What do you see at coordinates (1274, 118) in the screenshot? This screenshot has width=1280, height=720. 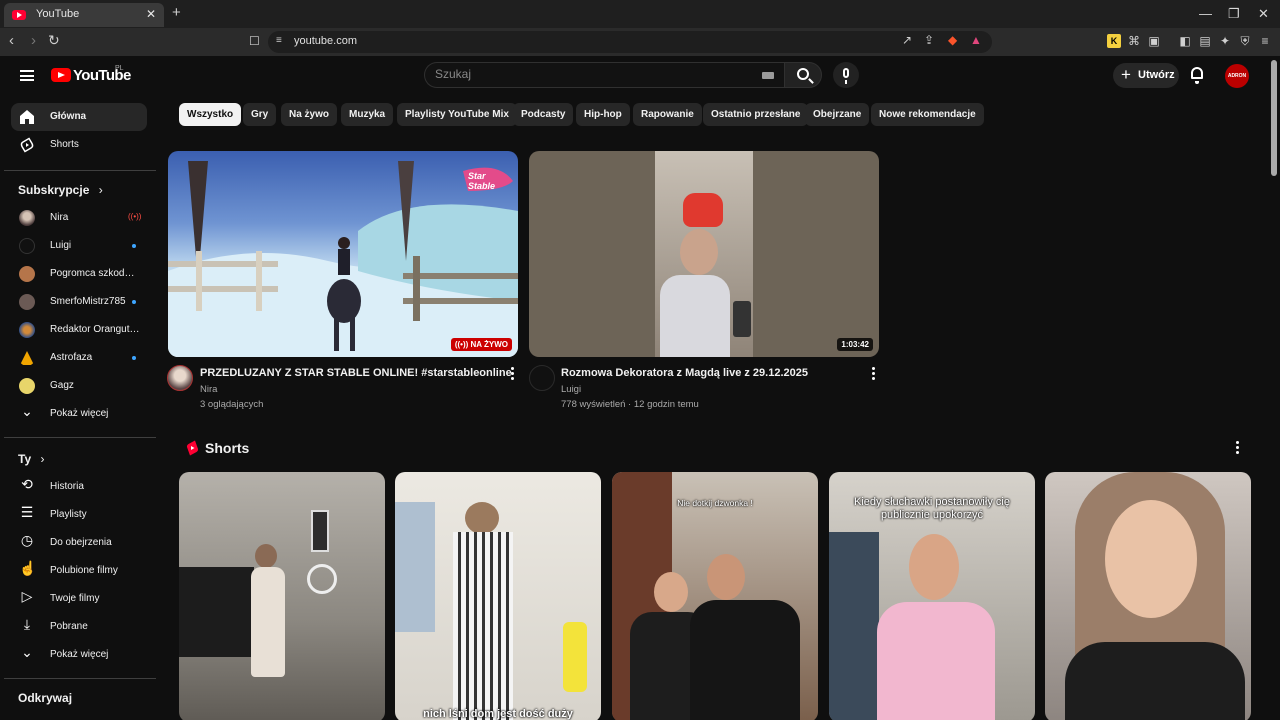 I see `scrollbar-thumb` at bounding box center [1274, 118].